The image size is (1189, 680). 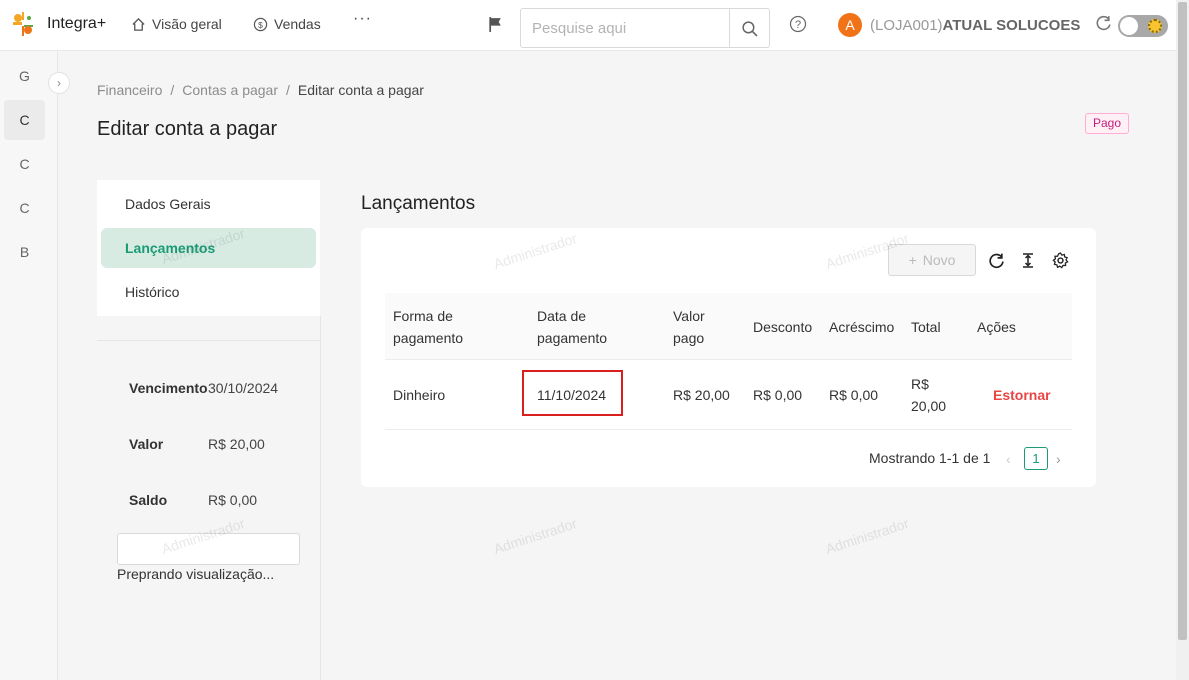 What do you see at coordinates (1036, 458) in the screenshot?
I see `pagination-page-current: 1` at bounding box center [1036, 458].